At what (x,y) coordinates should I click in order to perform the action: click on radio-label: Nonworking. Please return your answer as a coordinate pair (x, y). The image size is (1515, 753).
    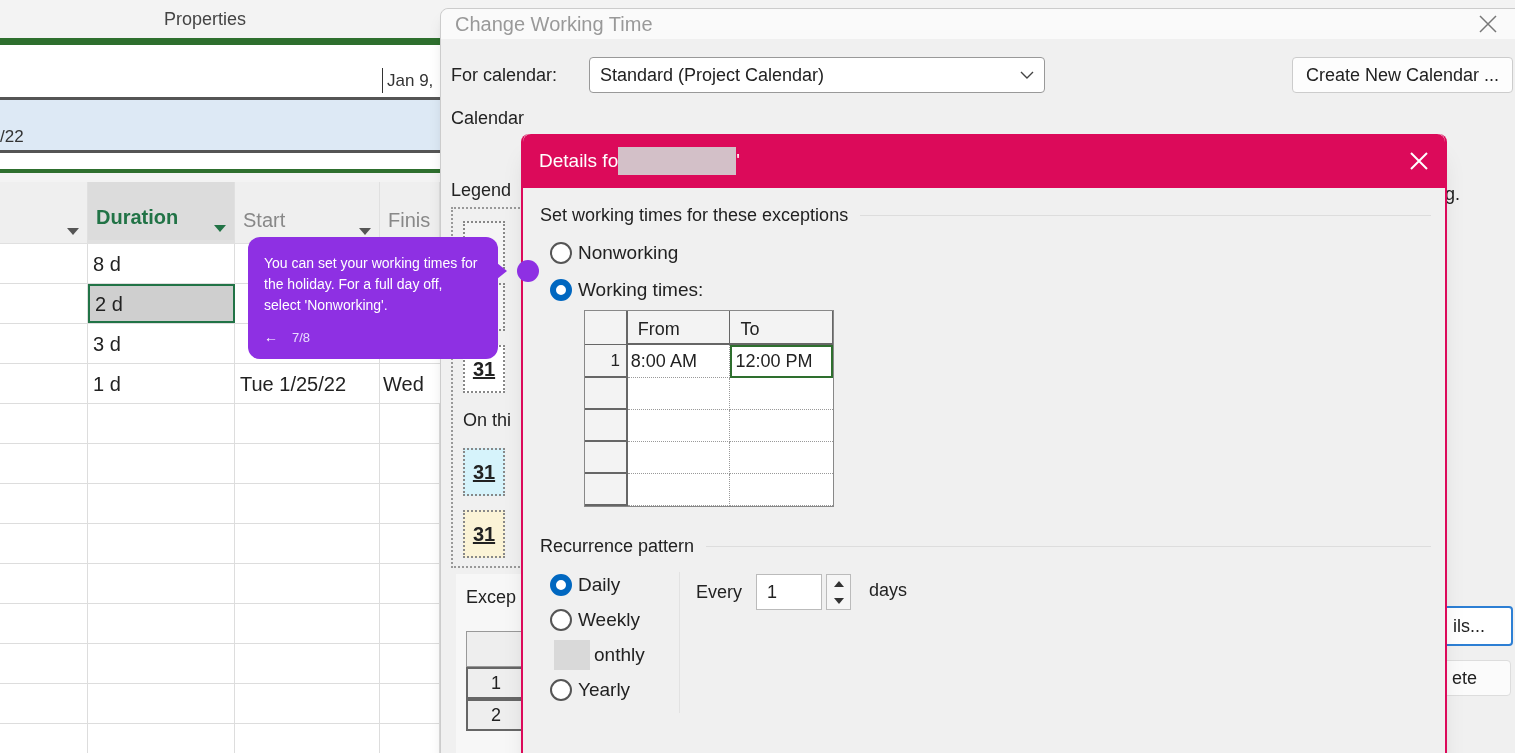
    Looking at the image, I should click on (628, 253).